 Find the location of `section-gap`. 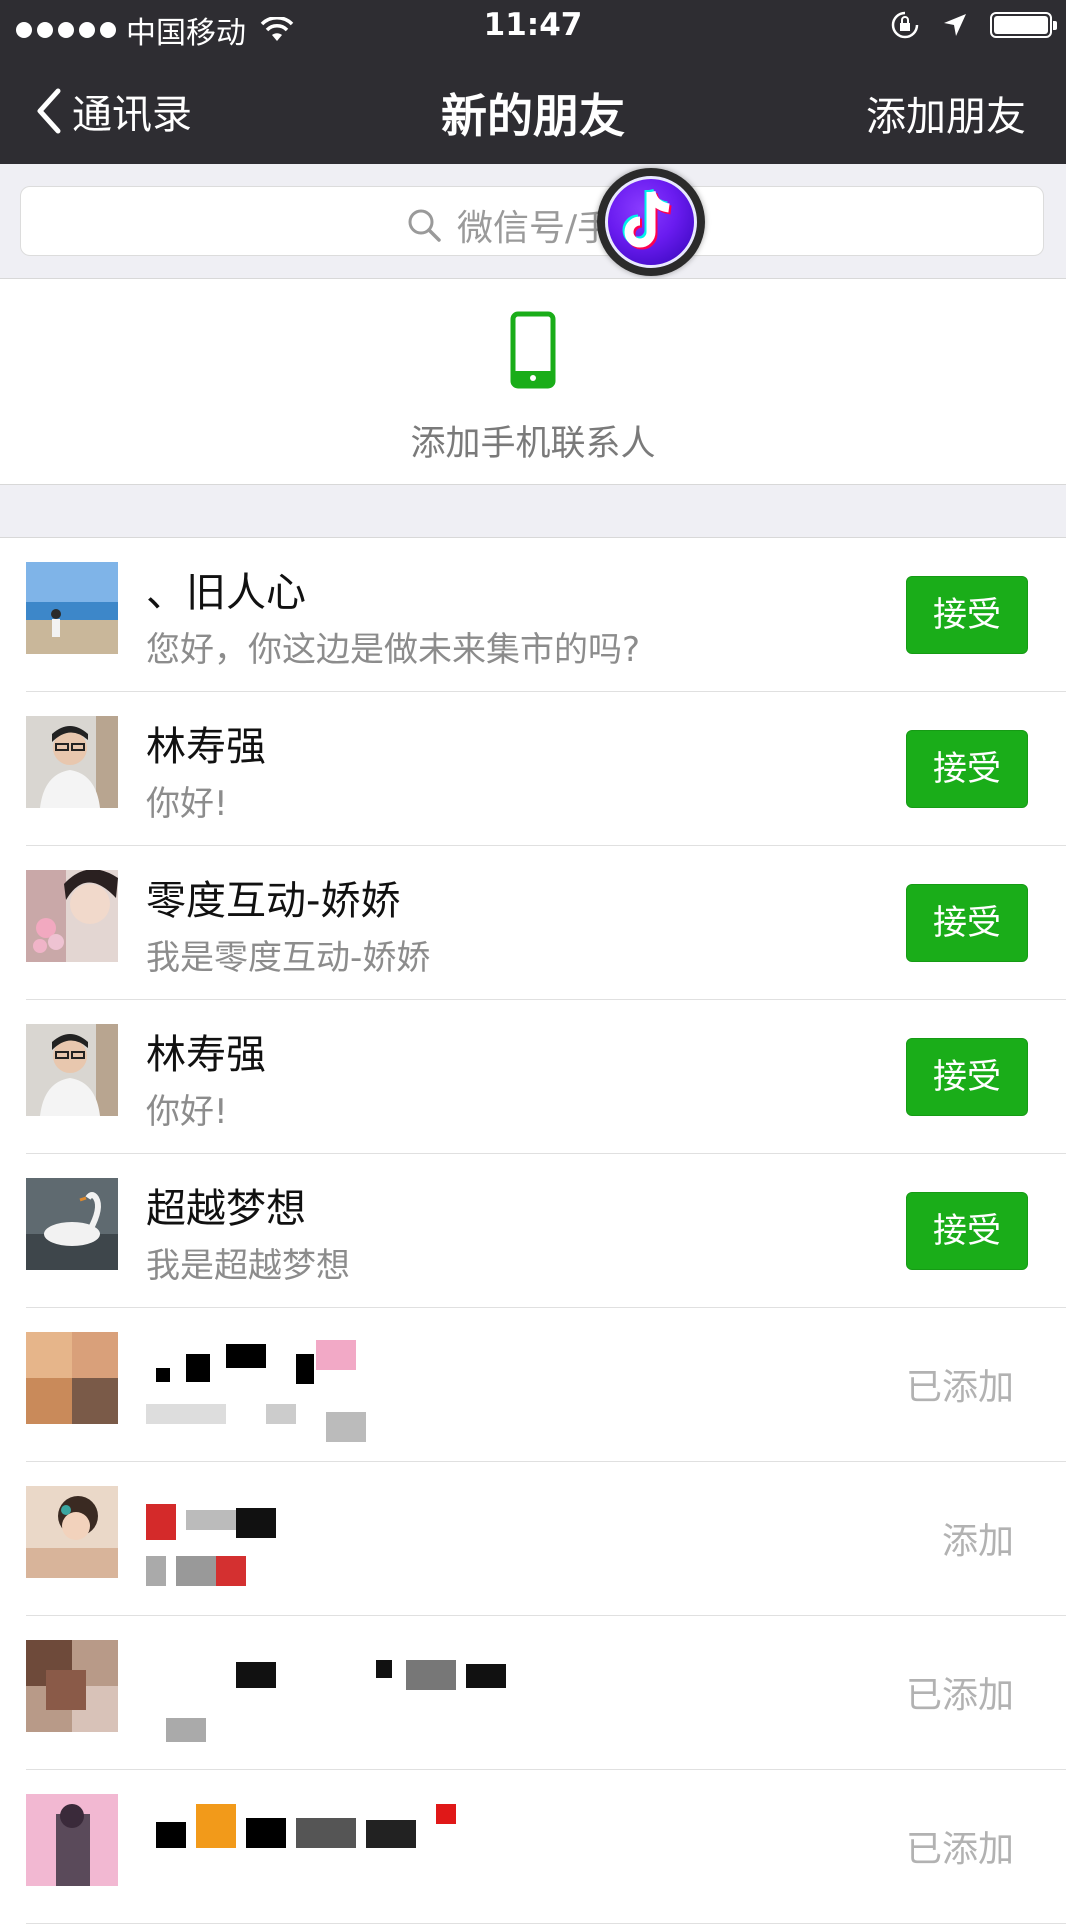

section-gap is located at coordinates (533, 511).